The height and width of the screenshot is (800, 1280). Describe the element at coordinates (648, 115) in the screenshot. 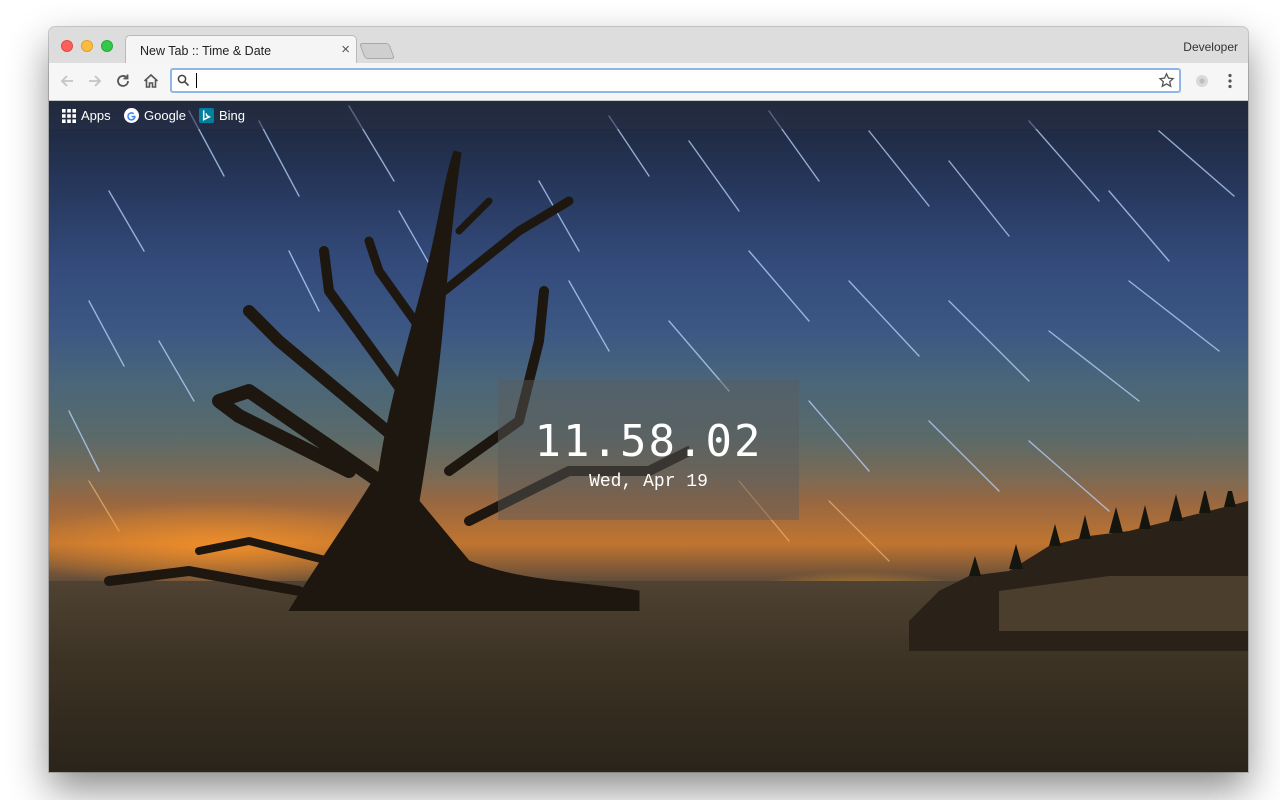

I see `bookmarks-bar: Apps Google Bing` at that location.